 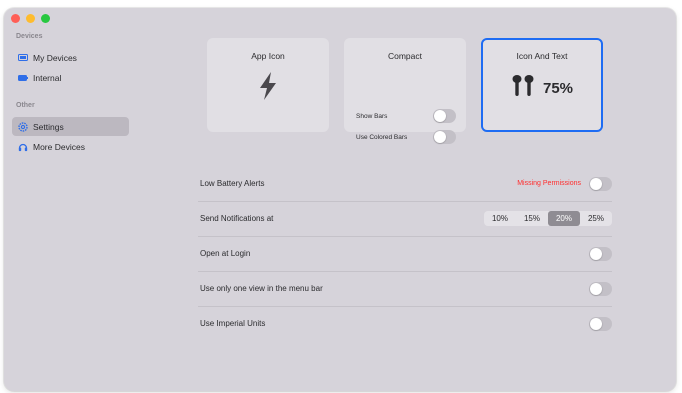 I want to click on style-card-icon-and-text: Icon And Text 75%, so click(x=542, y=85).